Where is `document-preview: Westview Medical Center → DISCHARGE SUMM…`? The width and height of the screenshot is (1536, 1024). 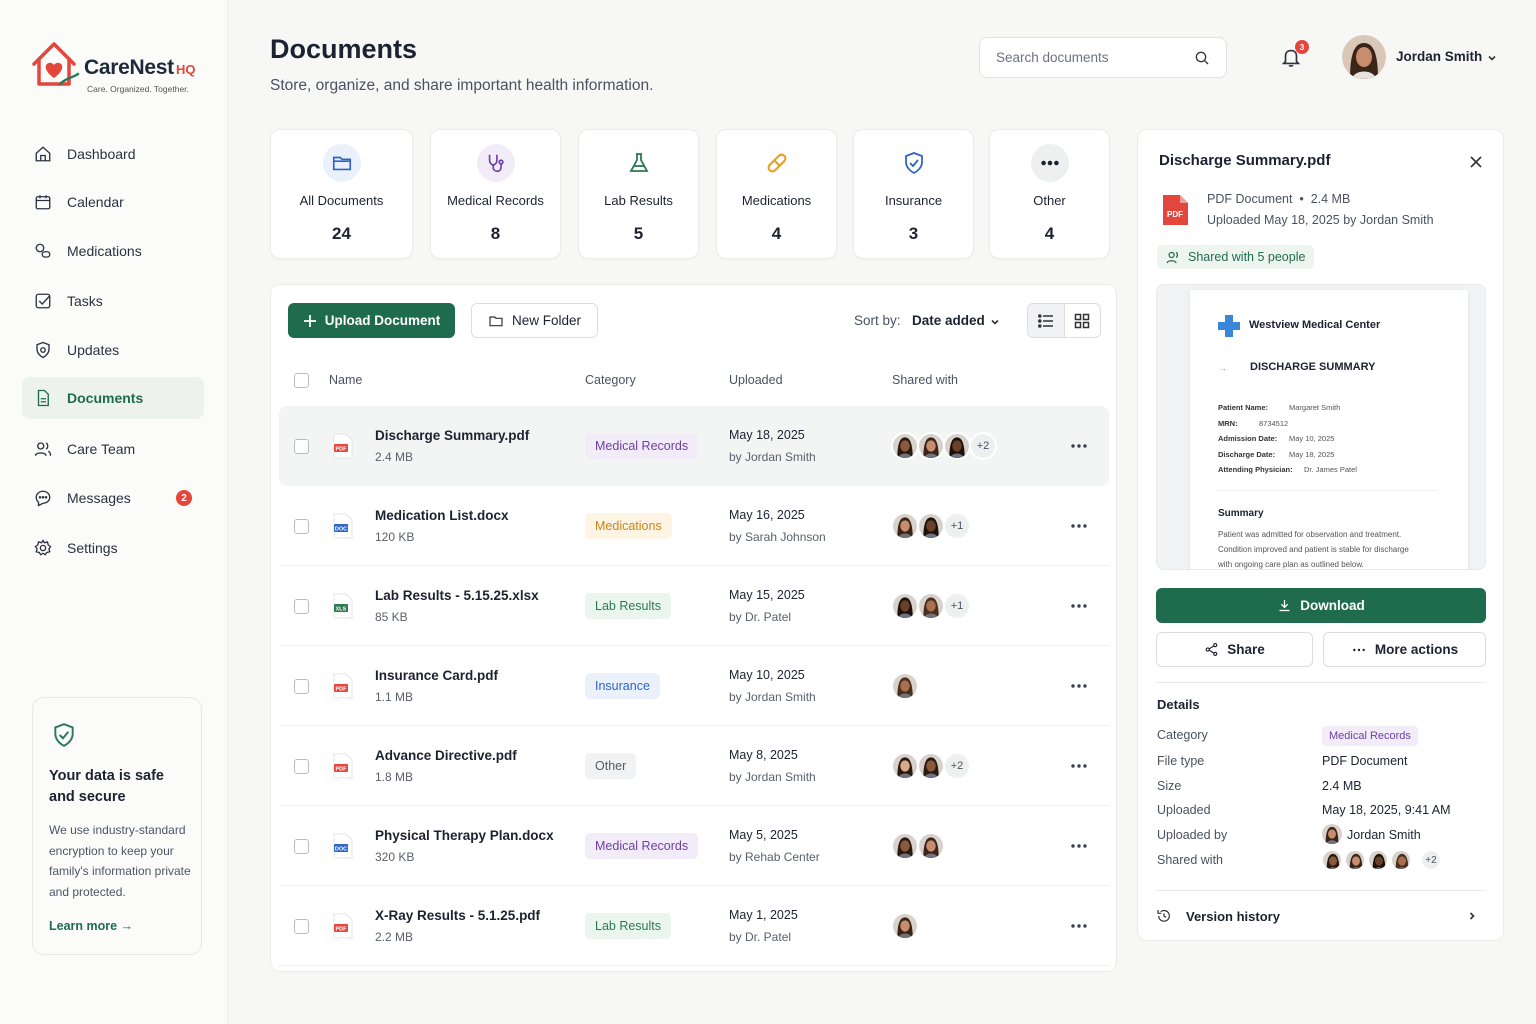
document-preview: Westview Medical Center → DISCHARGE SUMM… is located at coordinates (1321, 427).